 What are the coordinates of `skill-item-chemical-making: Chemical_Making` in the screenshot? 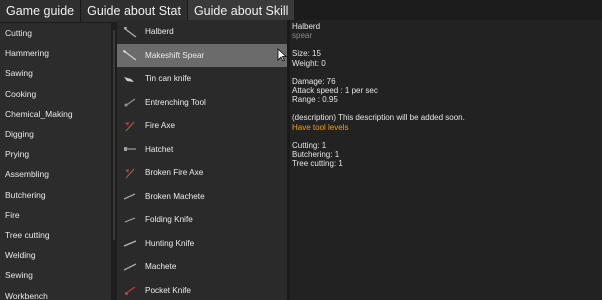 It's located at (55, 114).